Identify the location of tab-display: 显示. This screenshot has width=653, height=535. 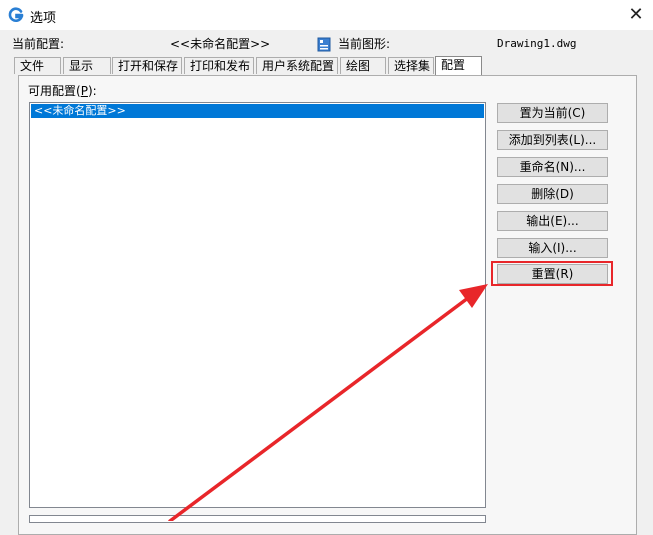
(87, 65).